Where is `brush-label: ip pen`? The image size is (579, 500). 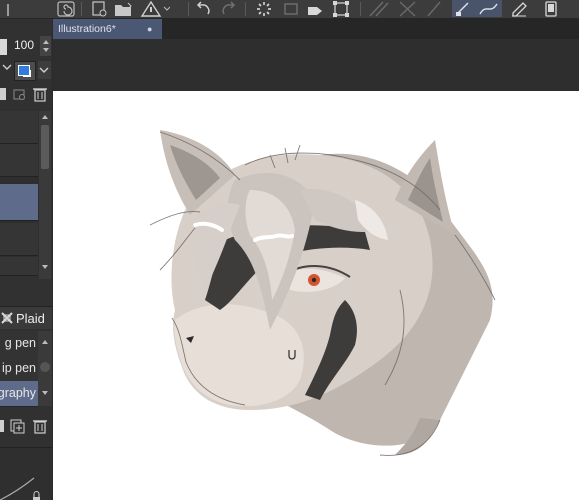
brush-label: ip pen is located at coordinates (18, 368).